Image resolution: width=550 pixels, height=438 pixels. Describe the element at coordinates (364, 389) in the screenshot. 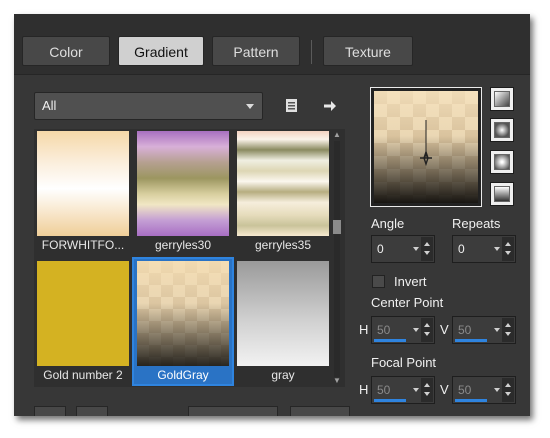

I see `focal-h-label: H` at that location.